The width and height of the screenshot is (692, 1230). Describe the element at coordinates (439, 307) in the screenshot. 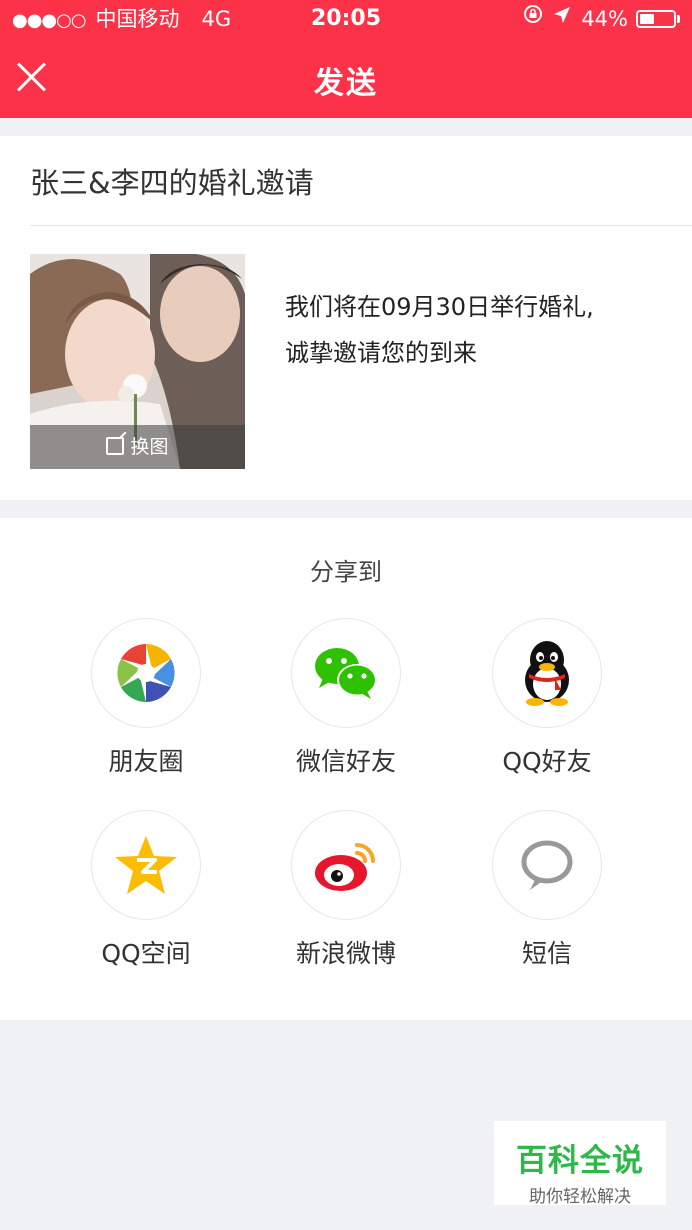

I see `description-line-1: 我们将在09月30日举行婚礼,` at that location.